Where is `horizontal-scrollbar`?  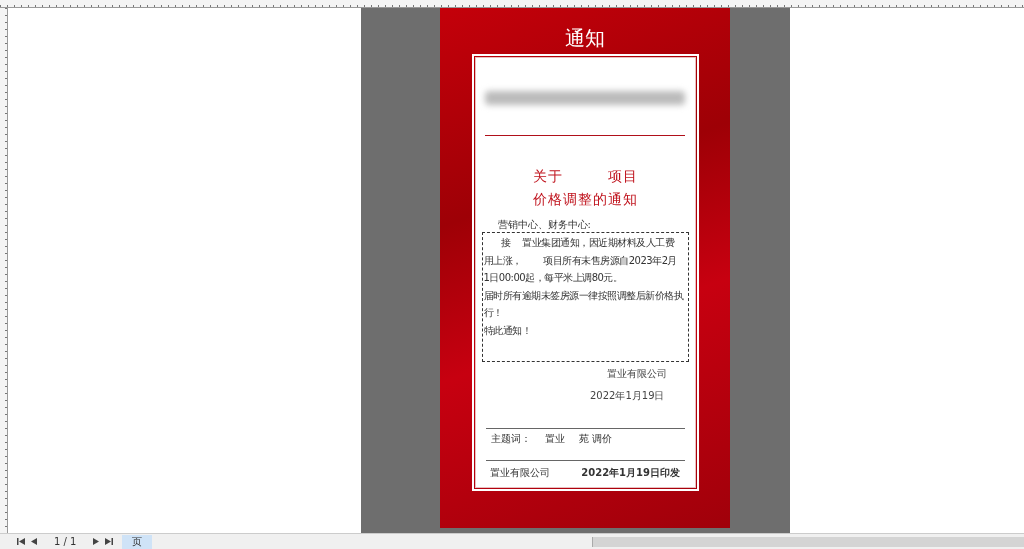
horizontal-scrollbar is located at coordinates (808, 541).